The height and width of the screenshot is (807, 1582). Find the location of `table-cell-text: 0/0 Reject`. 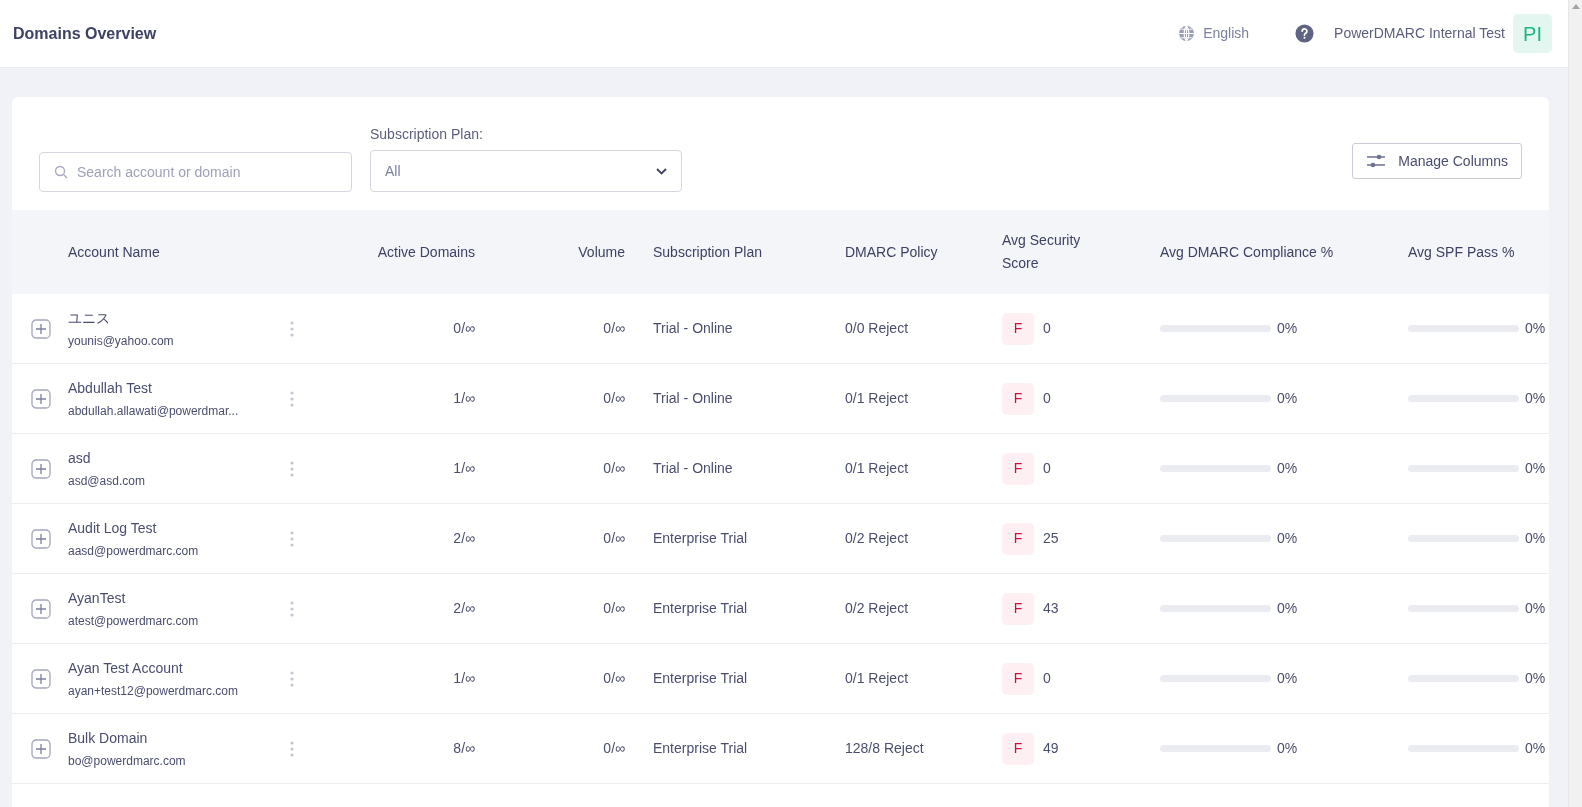

table-cell-text: 0/0 Reject is located at coordinates (877, 328).